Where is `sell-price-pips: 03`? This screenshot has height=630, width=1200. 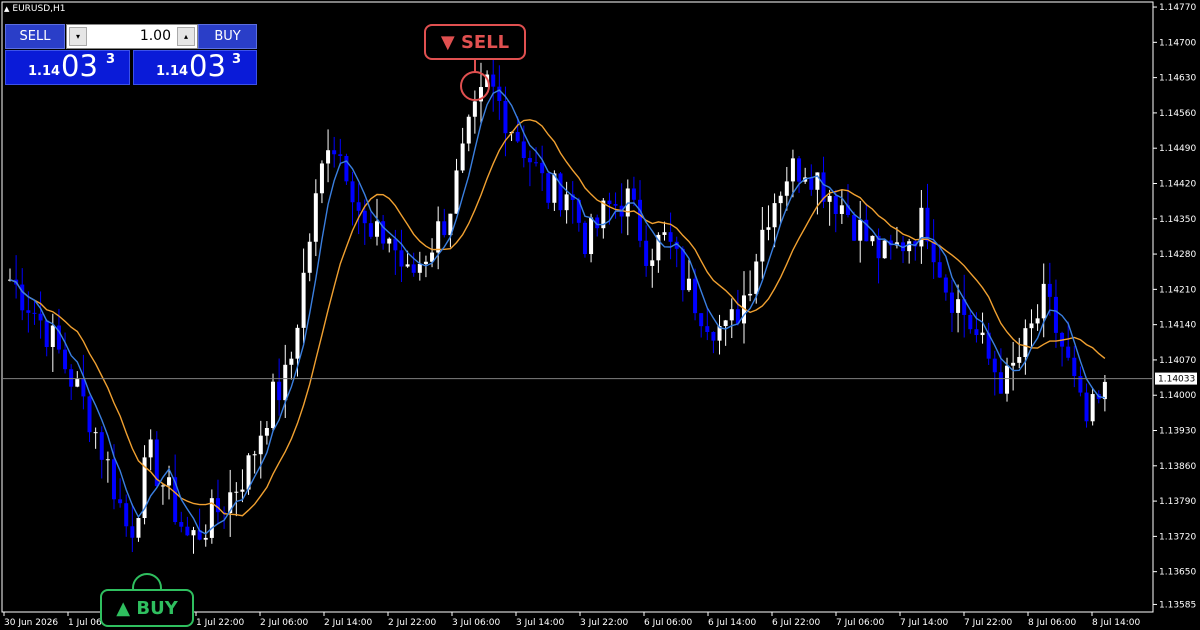 sell-price-pips: 03 is located at coordinates (79, 66).